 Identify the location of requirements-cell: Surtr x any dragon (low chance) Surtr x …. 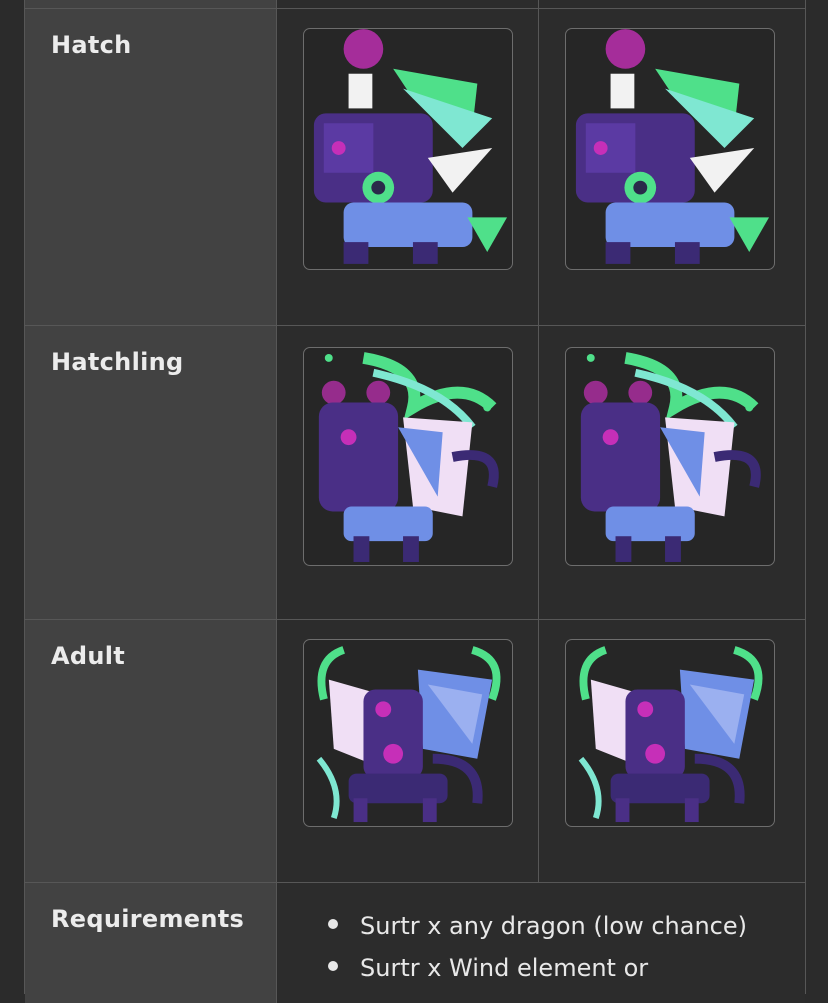
(541, 943).